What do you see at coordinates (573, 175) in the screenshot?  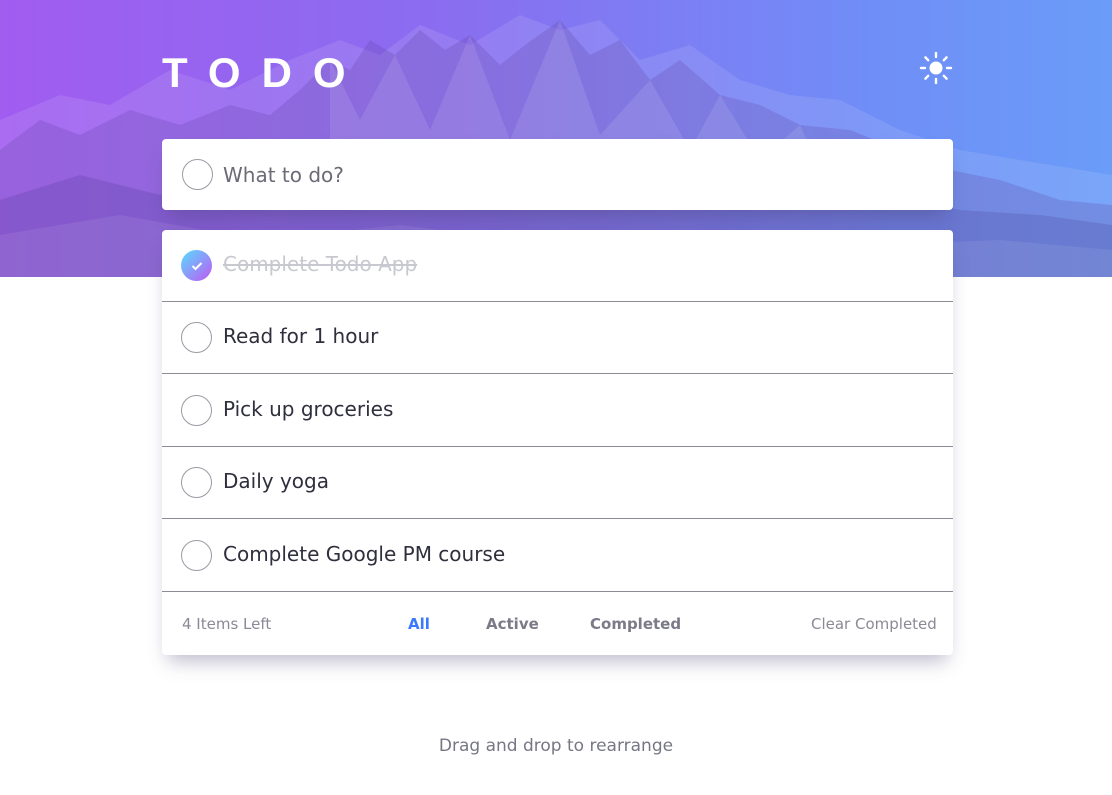 I see `new-todo-input` at bounding box center [573, 175].